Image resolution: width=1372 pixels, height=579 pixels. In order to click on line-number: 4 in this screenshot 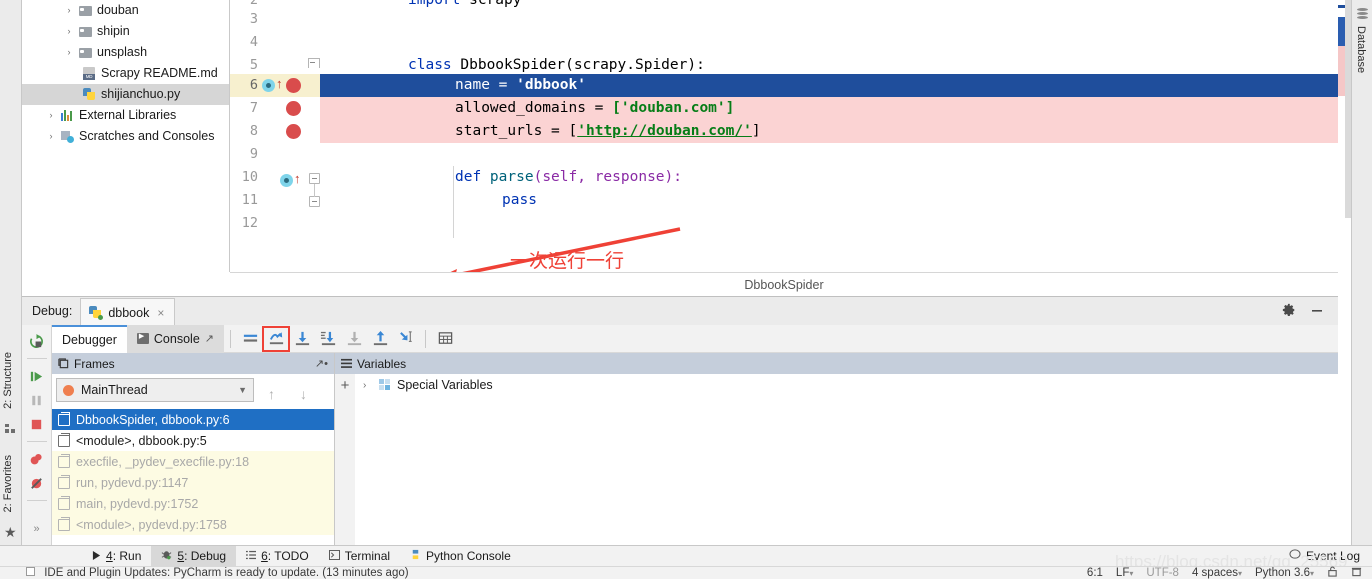, I will do `click(253, 42)`.